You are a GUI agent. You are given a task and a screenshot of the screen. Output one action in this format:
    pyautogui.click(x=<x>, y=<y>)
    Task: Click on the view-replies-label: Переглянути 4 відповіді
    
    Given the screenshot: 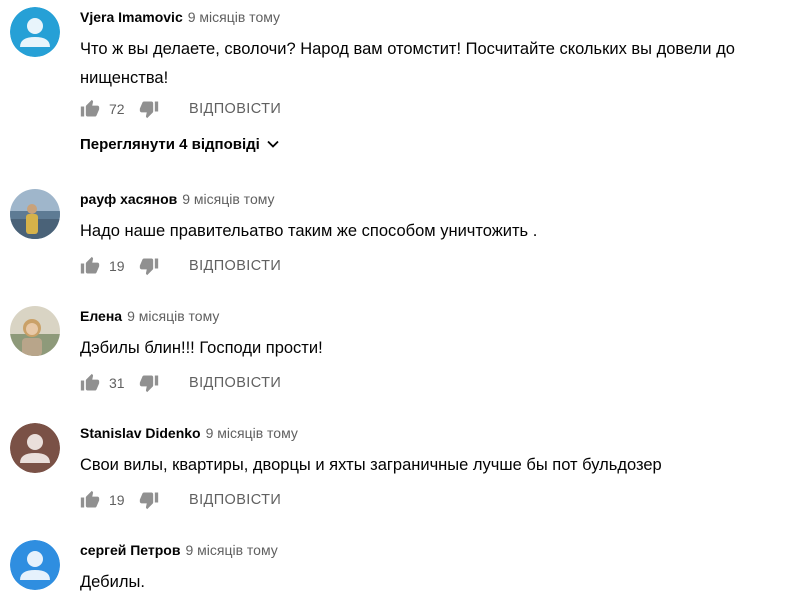 What is the action you would take?
    pyautogui.click(x=170, y=144)
    